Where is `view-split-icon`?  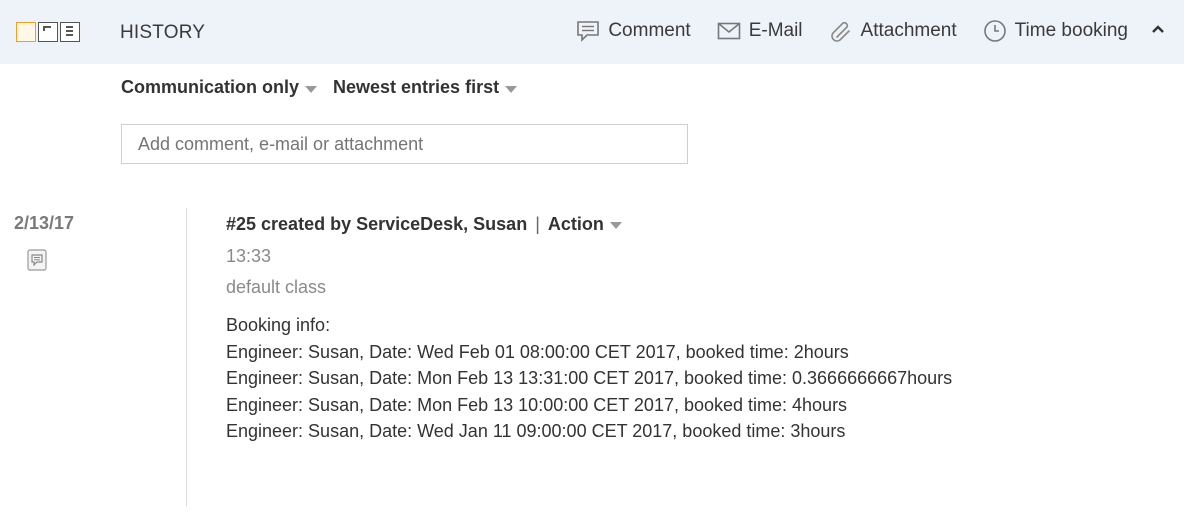
view-split-icon is located at coordinates (48, 32).